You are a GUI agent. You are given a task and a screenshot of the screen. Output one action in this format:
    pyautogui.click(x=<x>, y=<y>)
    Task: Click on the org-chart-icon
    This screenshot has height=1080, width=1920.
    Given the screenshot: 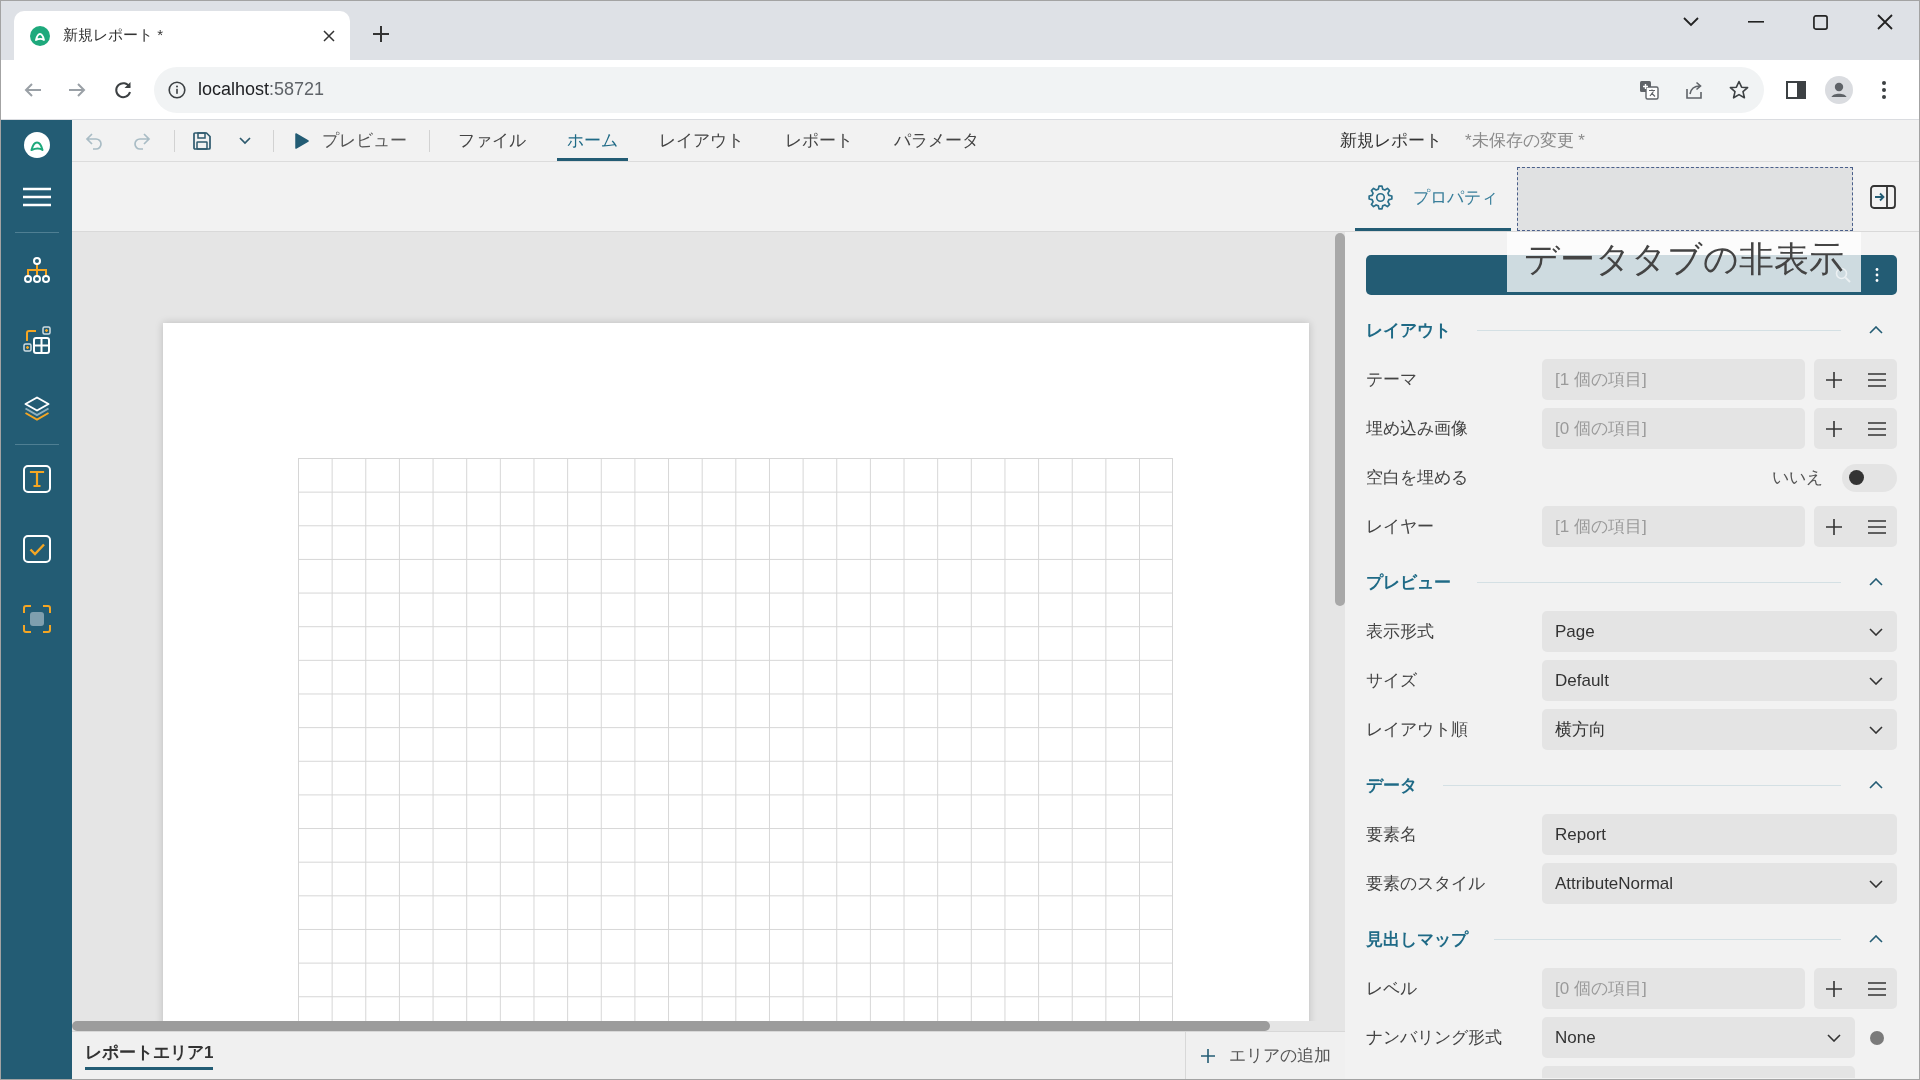 What is the action you would take?
    pyautogui.click(x=36, y=270)
    